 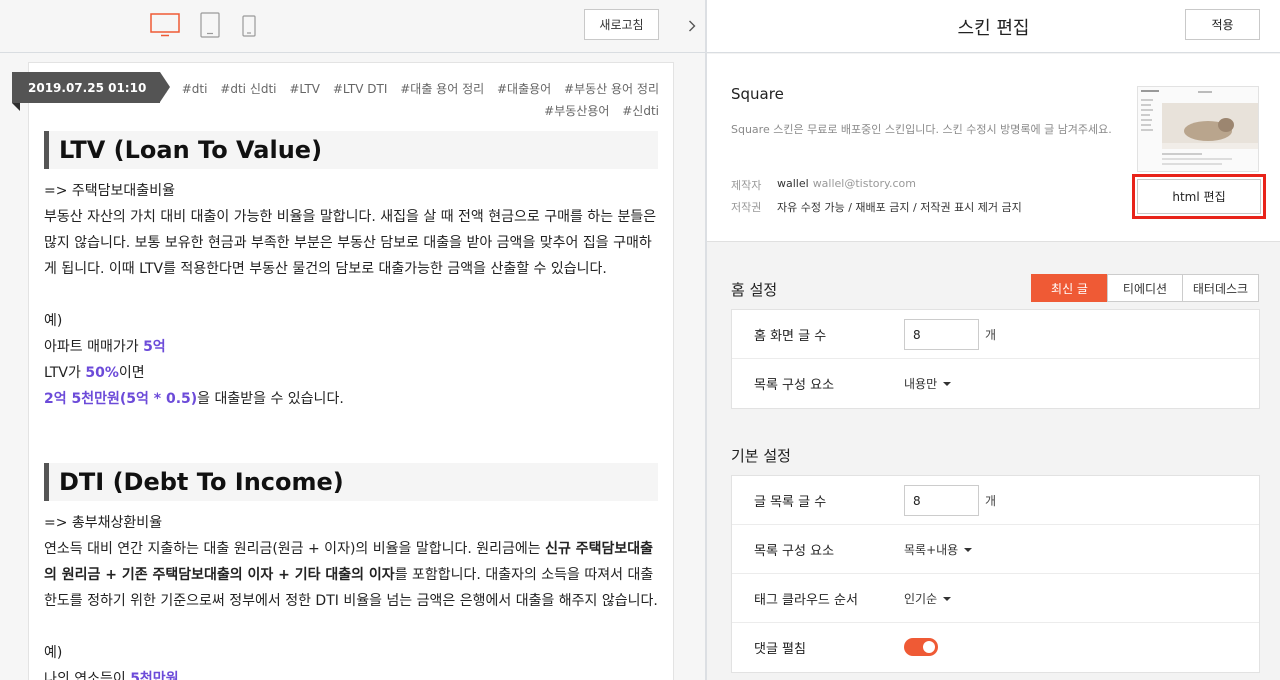 What do you see at coordinates (304, 89) in the screenshot?
I see `tag-link: #LTV` at bounding box center [304, 89].